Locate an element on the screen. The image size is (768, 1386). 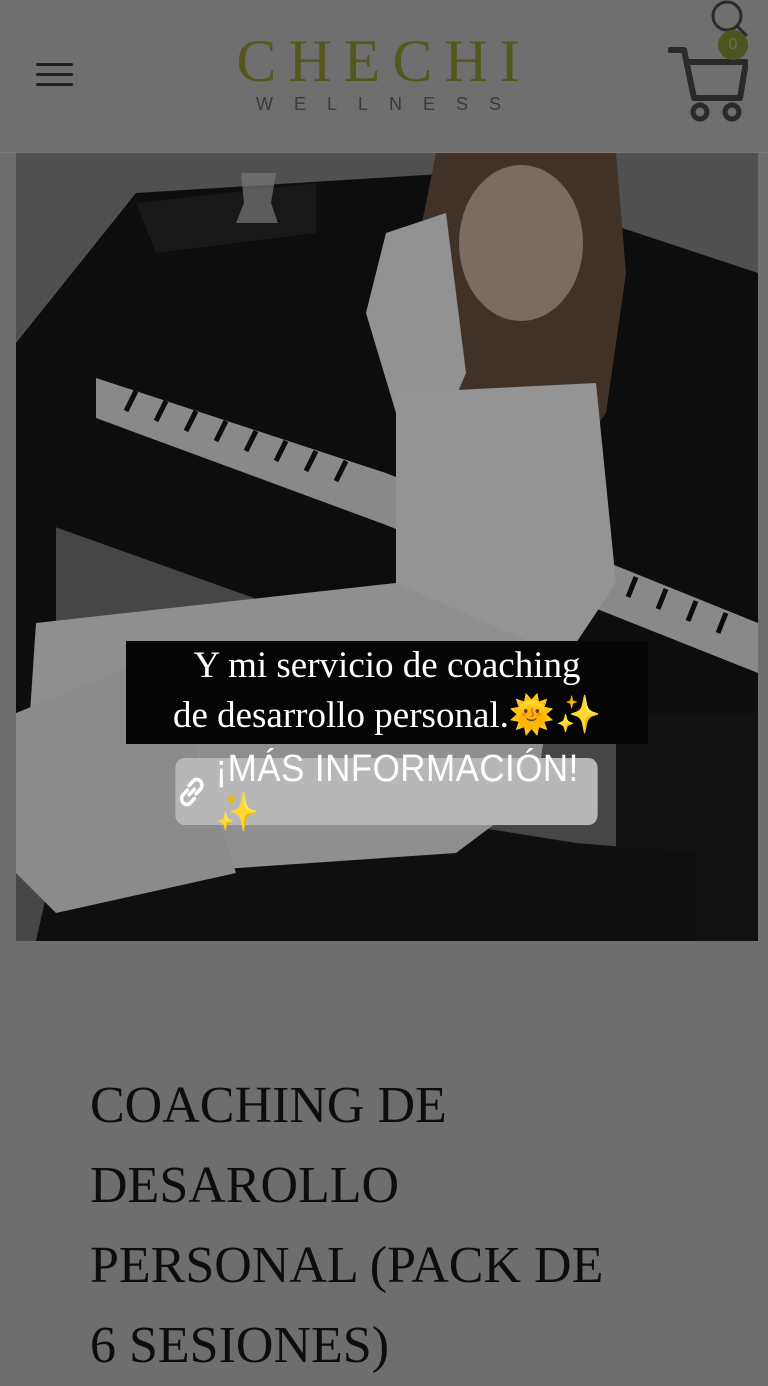
more-info-link-button: ¡MÁS INFORMACIÓN!✨ is located at coordinates (386, 791).